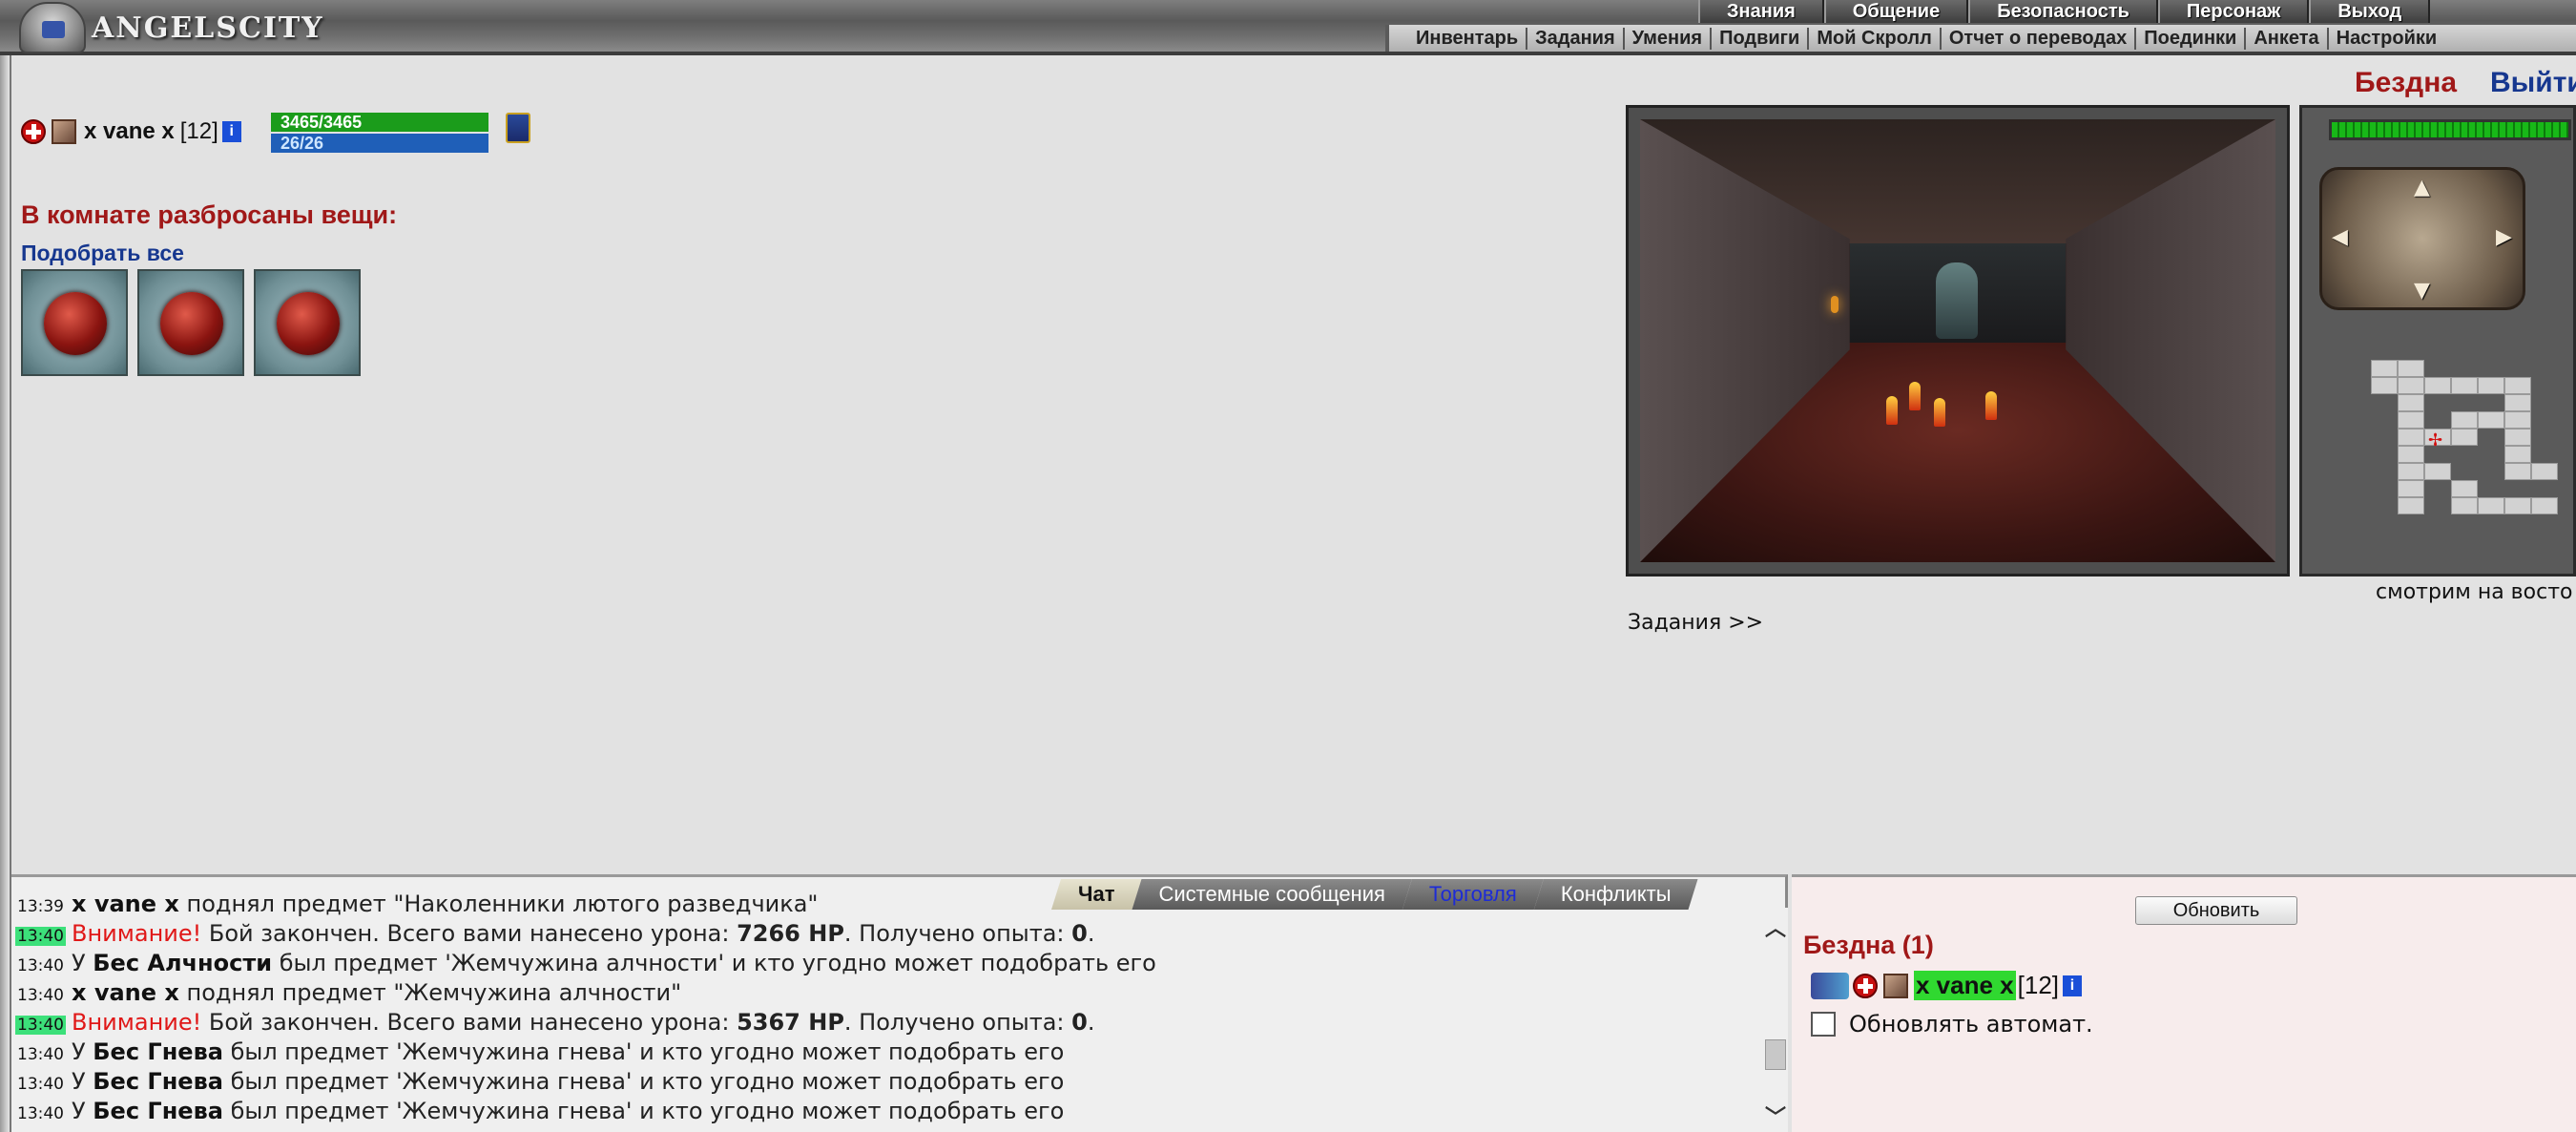 The height and width of the screenshot is (1132, 2576). I want to click on site-logo: ANGELSCITY, so click(171, 27).